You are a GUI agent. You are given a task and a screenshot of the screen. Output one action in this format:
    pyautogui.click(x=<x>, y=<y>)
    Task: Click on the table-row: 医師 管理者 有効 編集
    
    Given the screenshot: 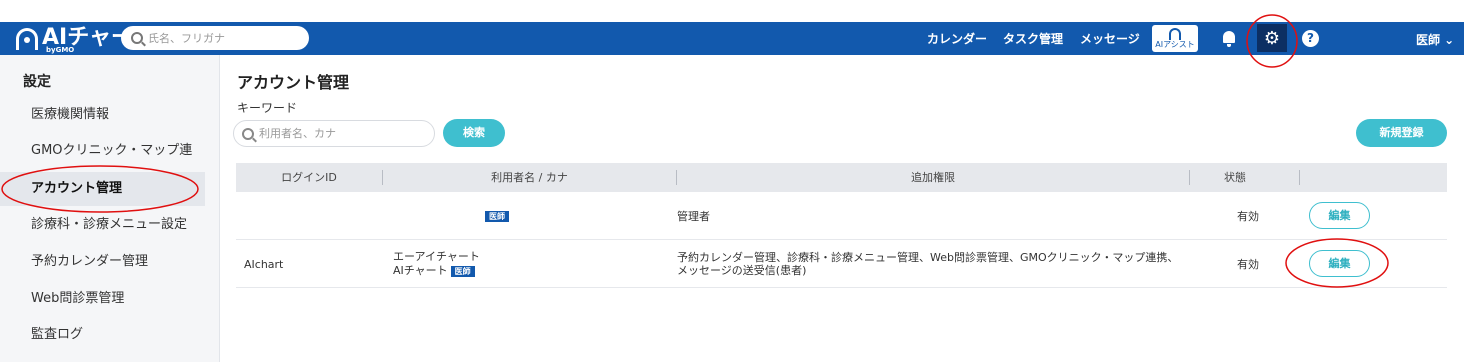 What is the action you would take?
    pyautogui.click(x=841, y=216)
    